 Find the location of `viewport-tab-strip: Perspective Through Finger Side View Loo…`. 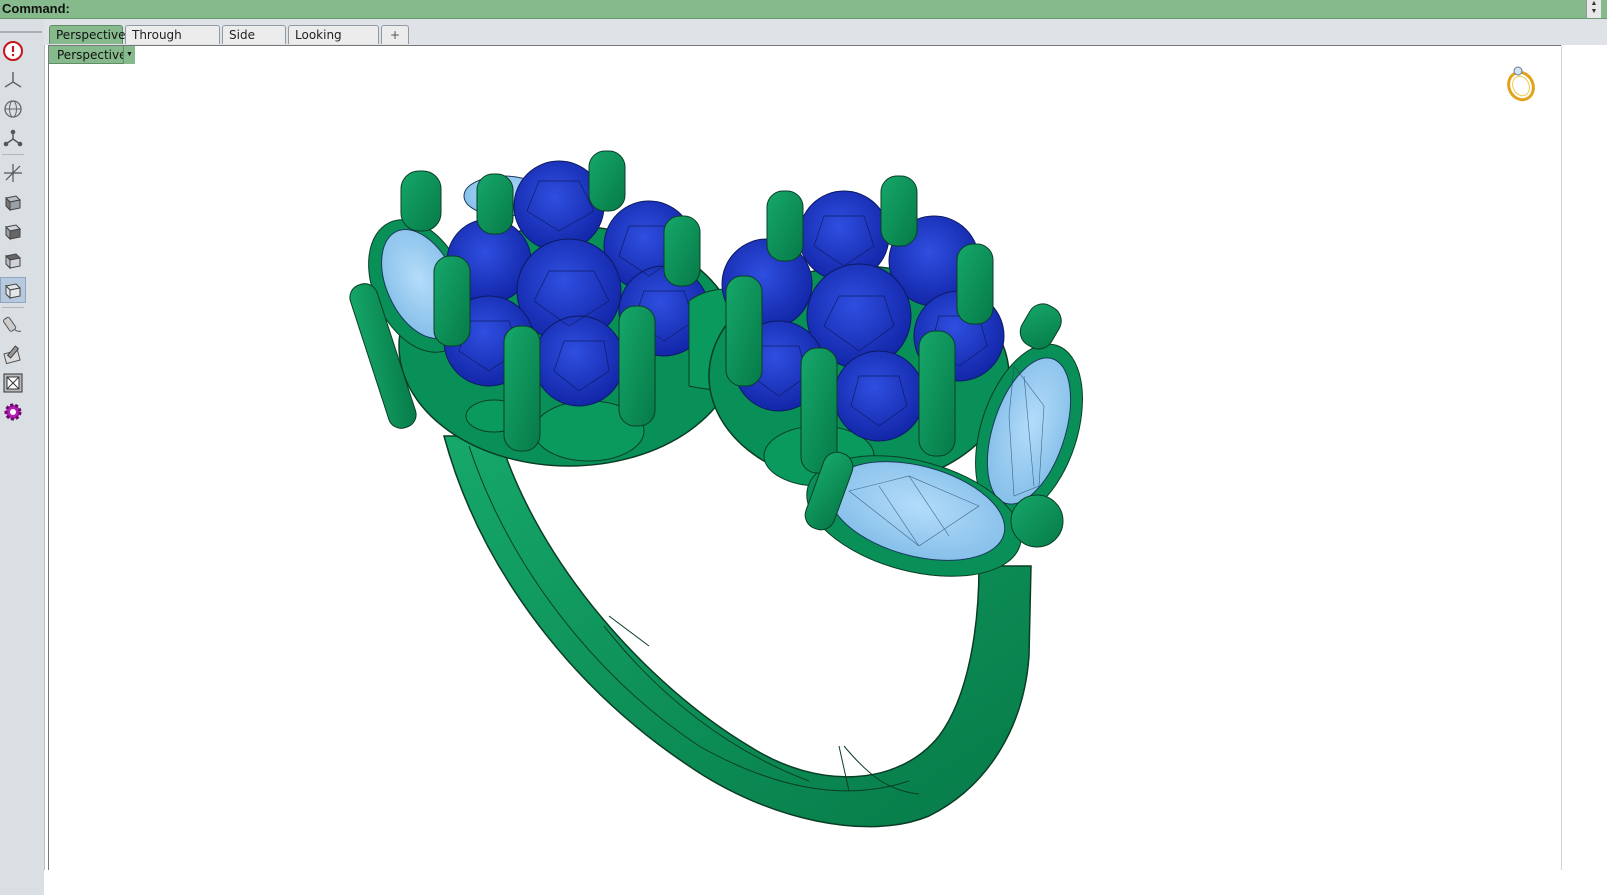

viewport-tab-strip: Perspective Through Finger Side View Loo… is located at coordinates (825, 40).